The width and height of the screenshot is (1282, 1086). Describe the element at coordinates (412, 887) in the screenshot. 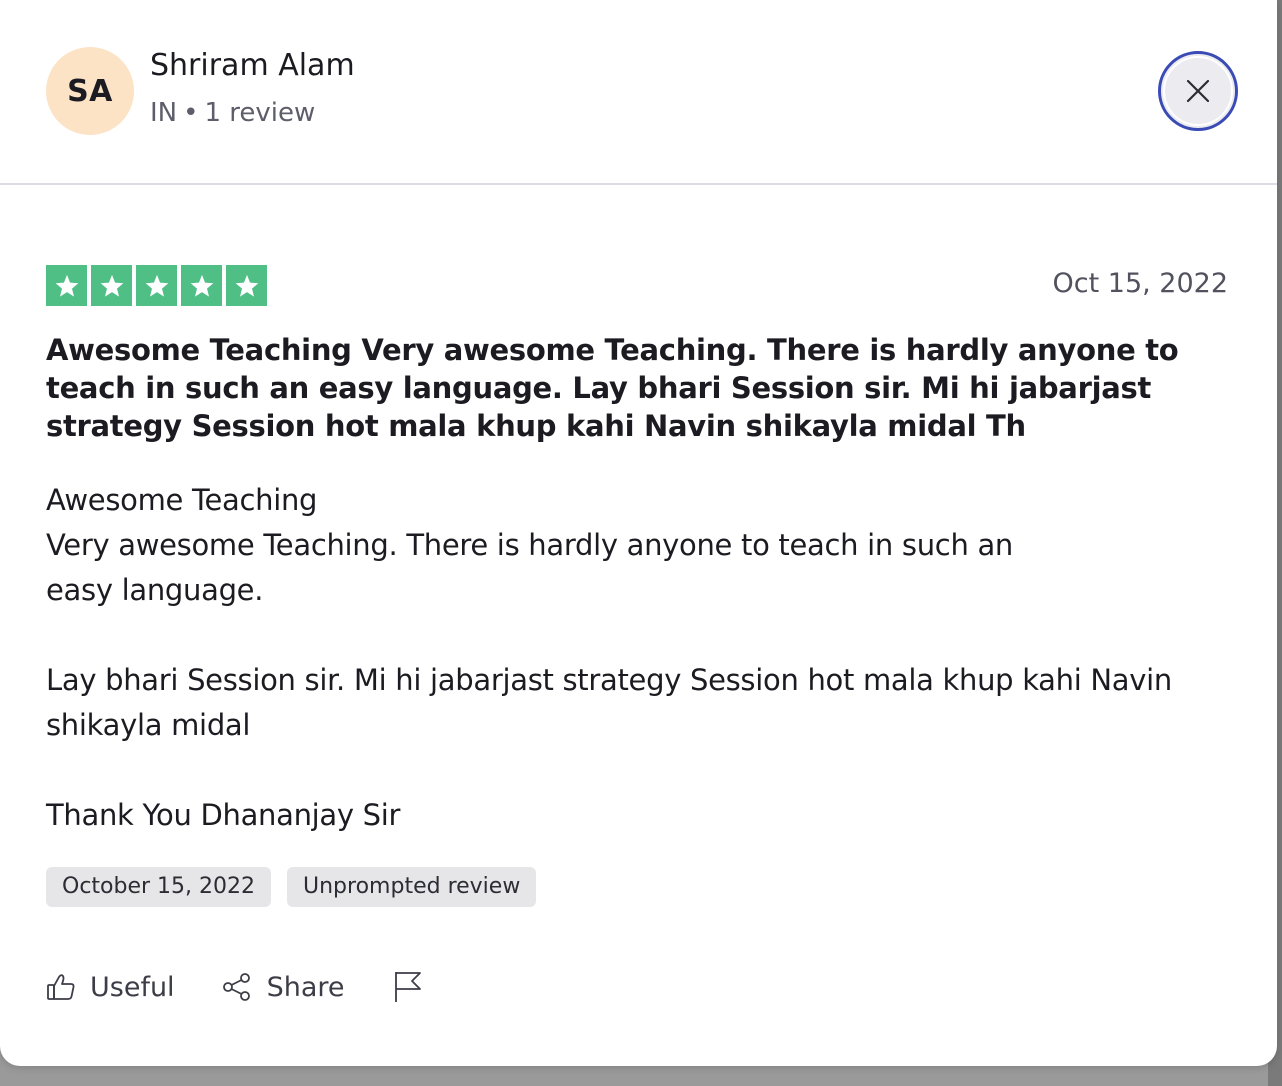

I see `review-type-tag: Unprompted review` at that location.